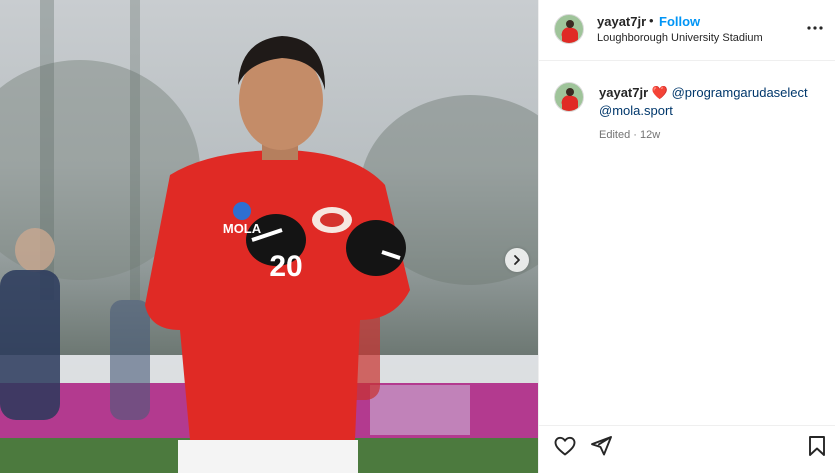 The width and height of the screenshot is (835, 473). I want to click on next-photo-button, so click(517, 260).